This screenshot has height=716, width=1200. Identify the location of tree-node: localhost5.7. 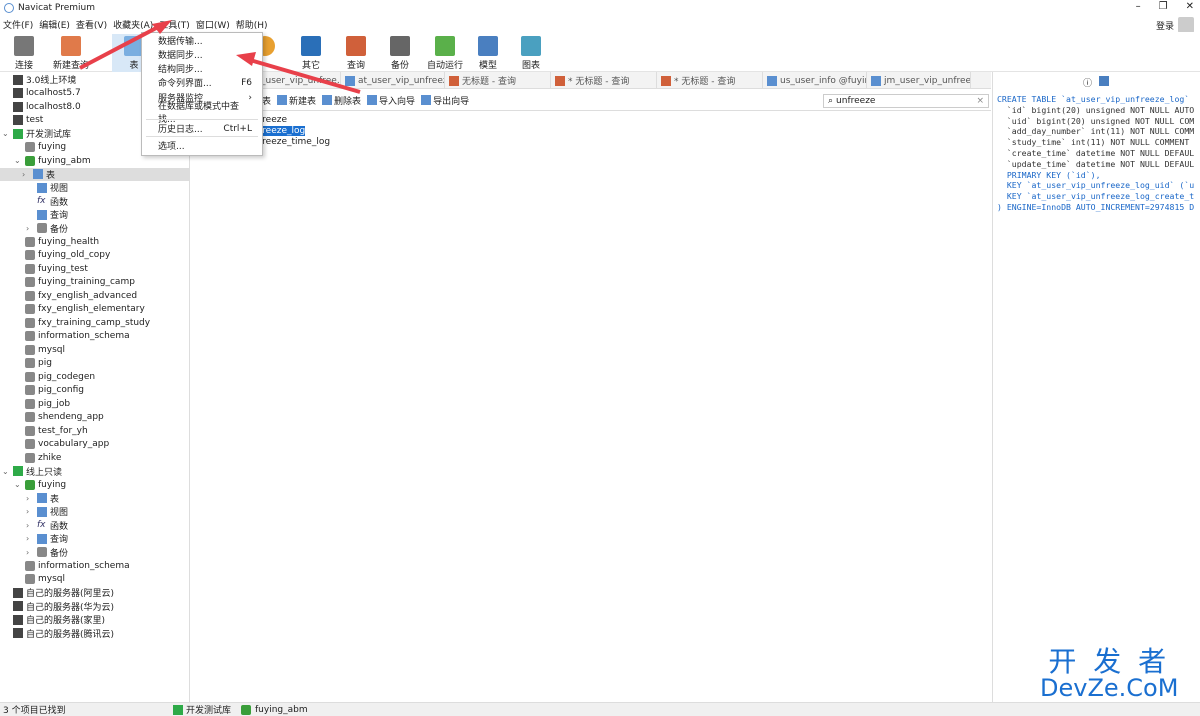
(41, 93).